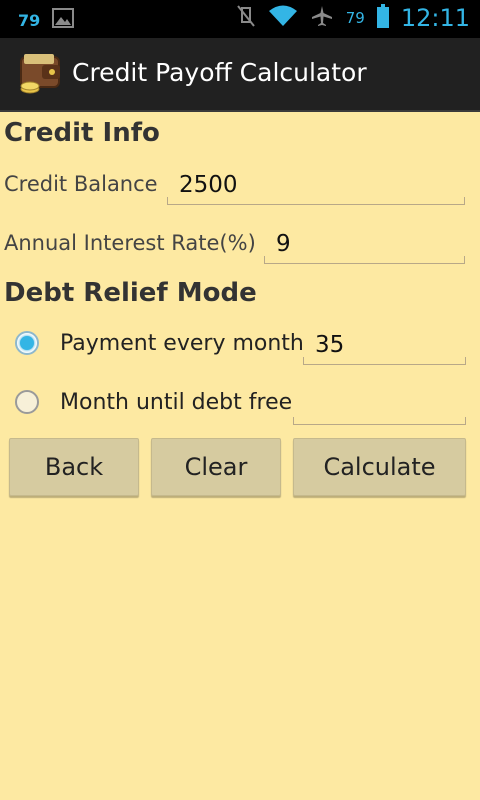  Describe the element at coordinates (27, 402) in the screenshot. I see `month-until-debt-free-radio` at that location.